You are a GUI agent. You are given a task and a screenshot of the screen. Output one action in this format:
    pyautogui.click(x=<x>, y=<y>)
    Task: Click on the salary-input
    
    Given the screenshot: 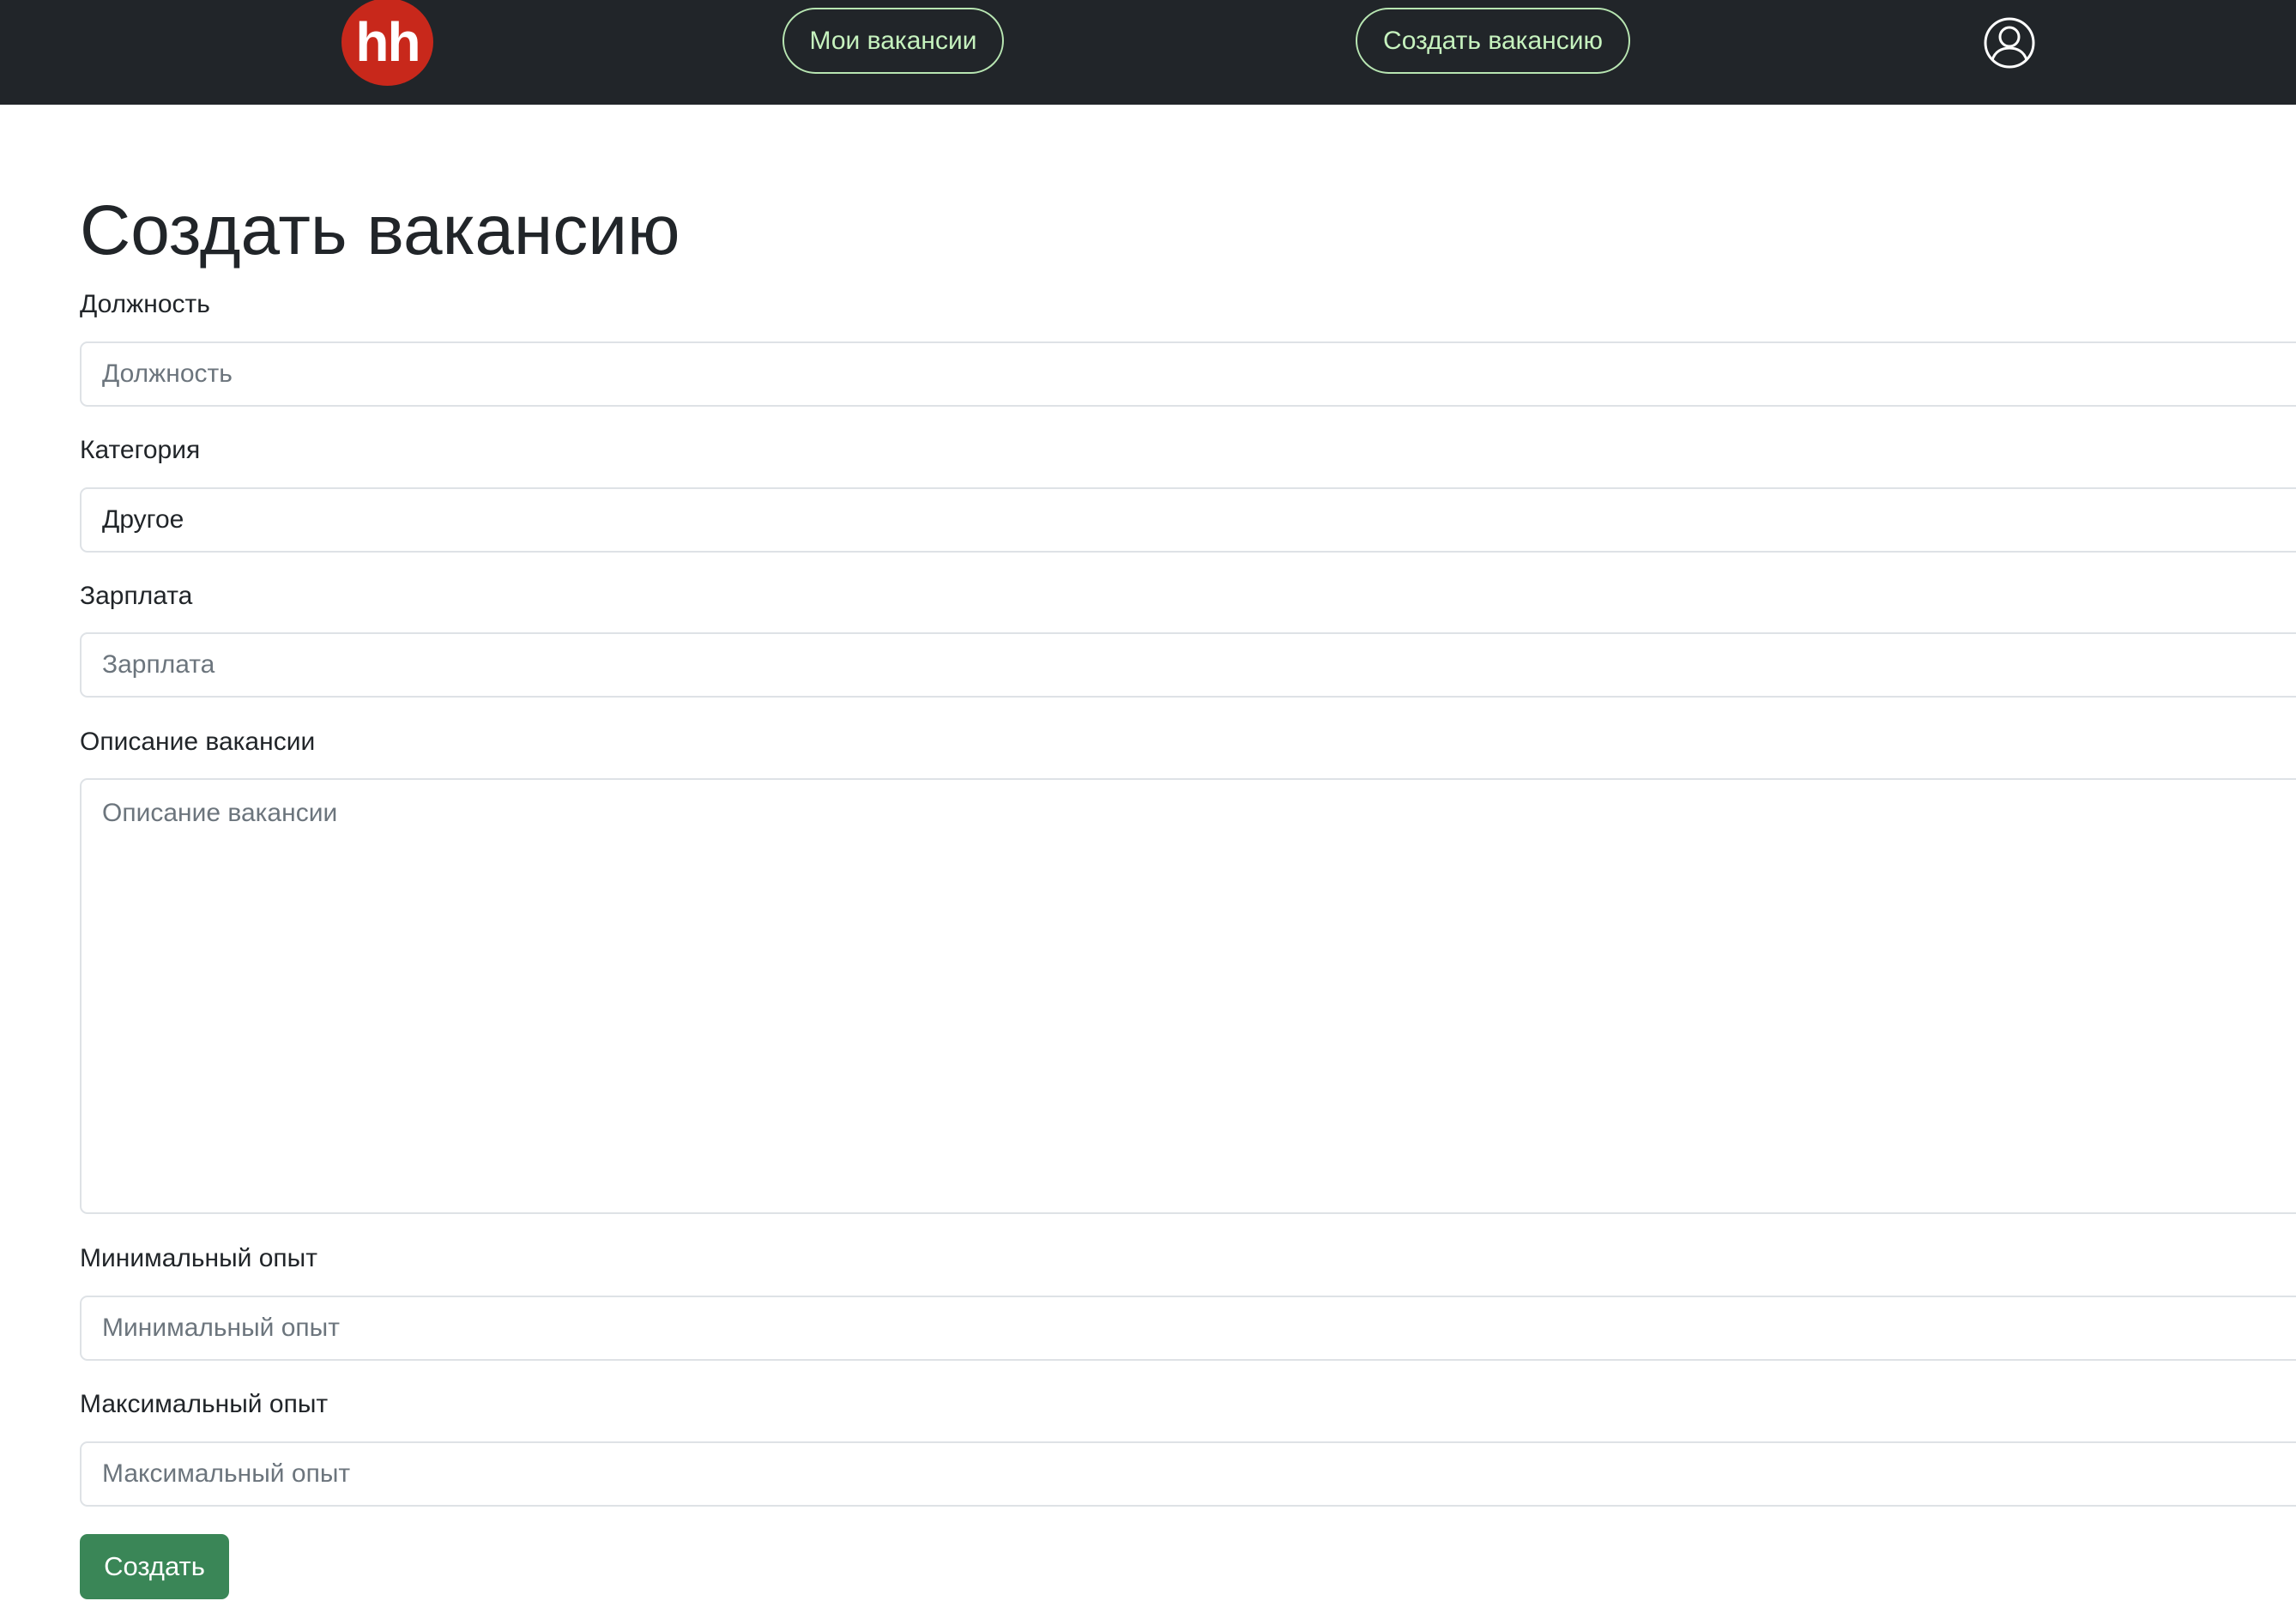 What is the action you would take?
    pyautogui.click(x=1188, y=665)
    